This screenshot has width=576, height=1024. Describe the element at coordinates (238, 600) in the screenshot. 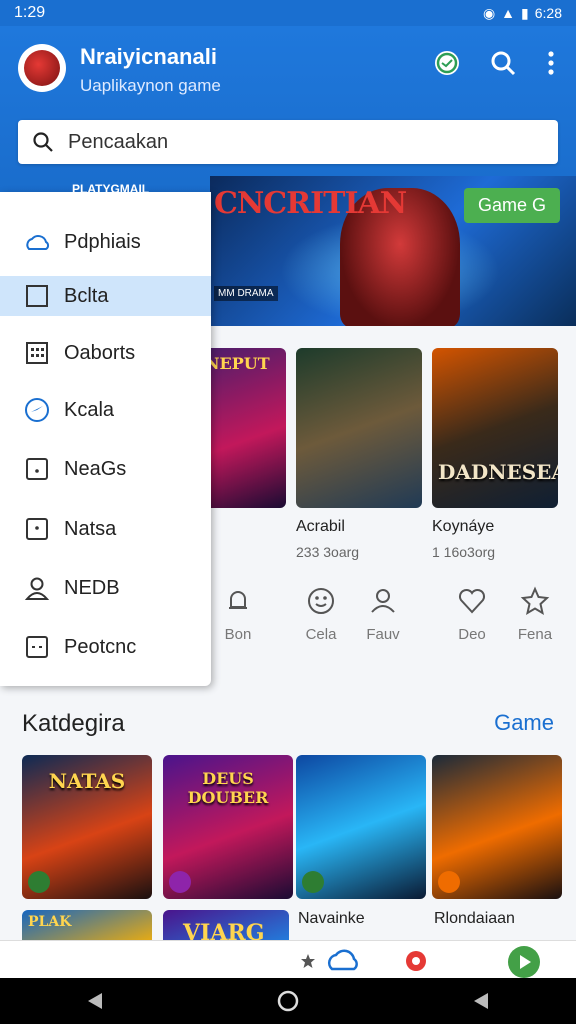

I see `bell-icon` at that location.